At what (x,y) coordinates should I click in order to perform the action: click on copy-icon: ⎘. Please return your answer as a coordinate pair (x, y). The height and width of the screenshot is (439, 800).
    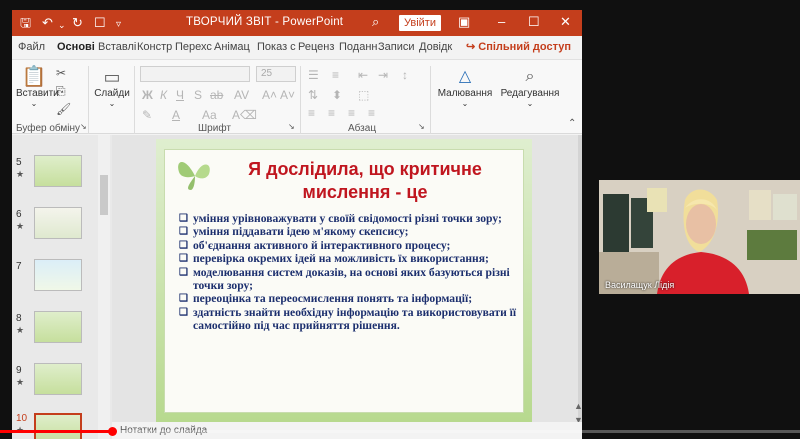
    Looking at the image, I should click on (61, 91).